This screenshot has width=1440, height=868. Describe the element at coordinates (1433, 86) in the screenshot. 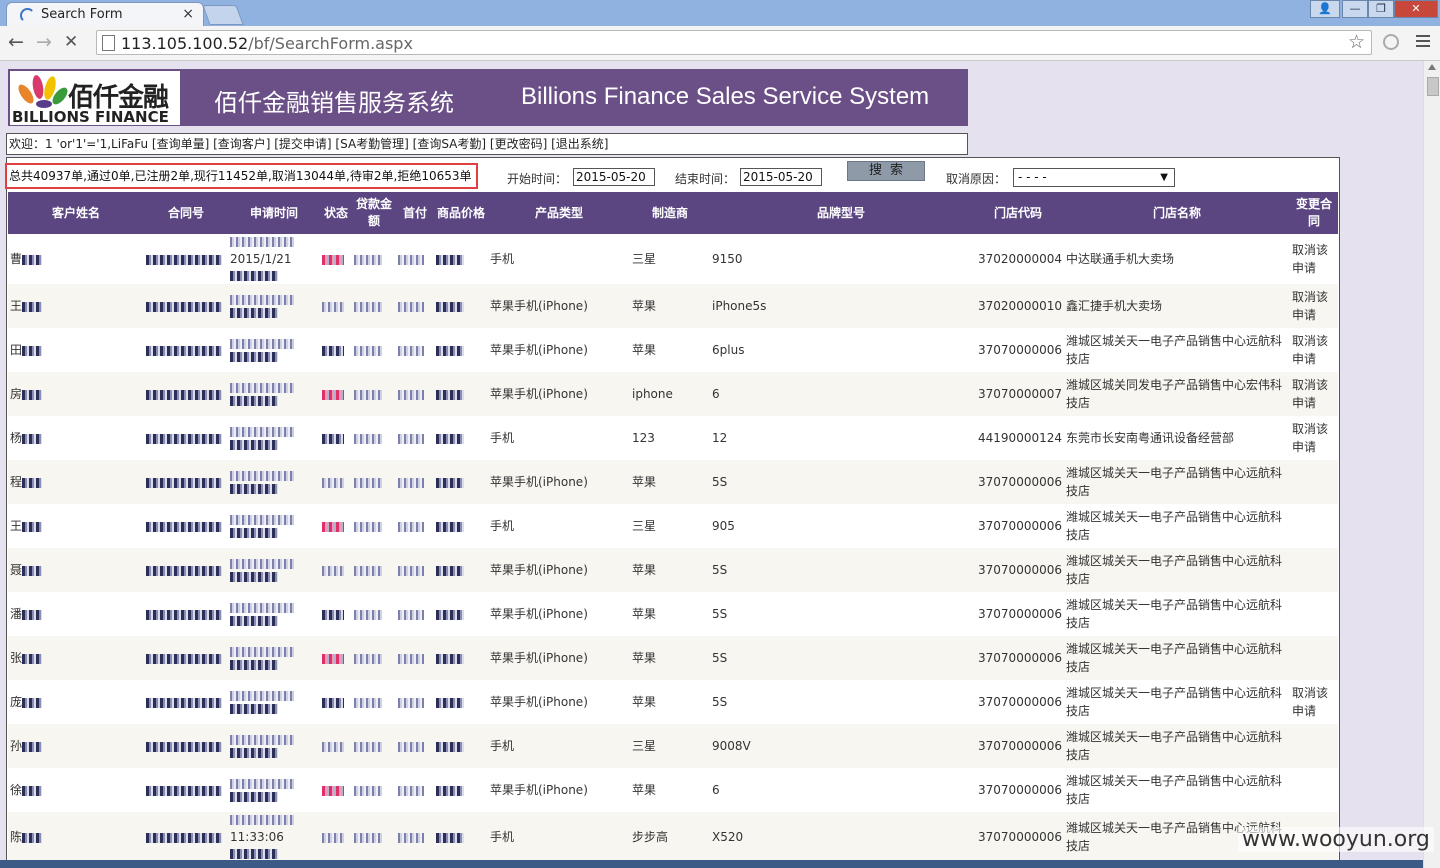

I see `scroll-thumb` at that location.